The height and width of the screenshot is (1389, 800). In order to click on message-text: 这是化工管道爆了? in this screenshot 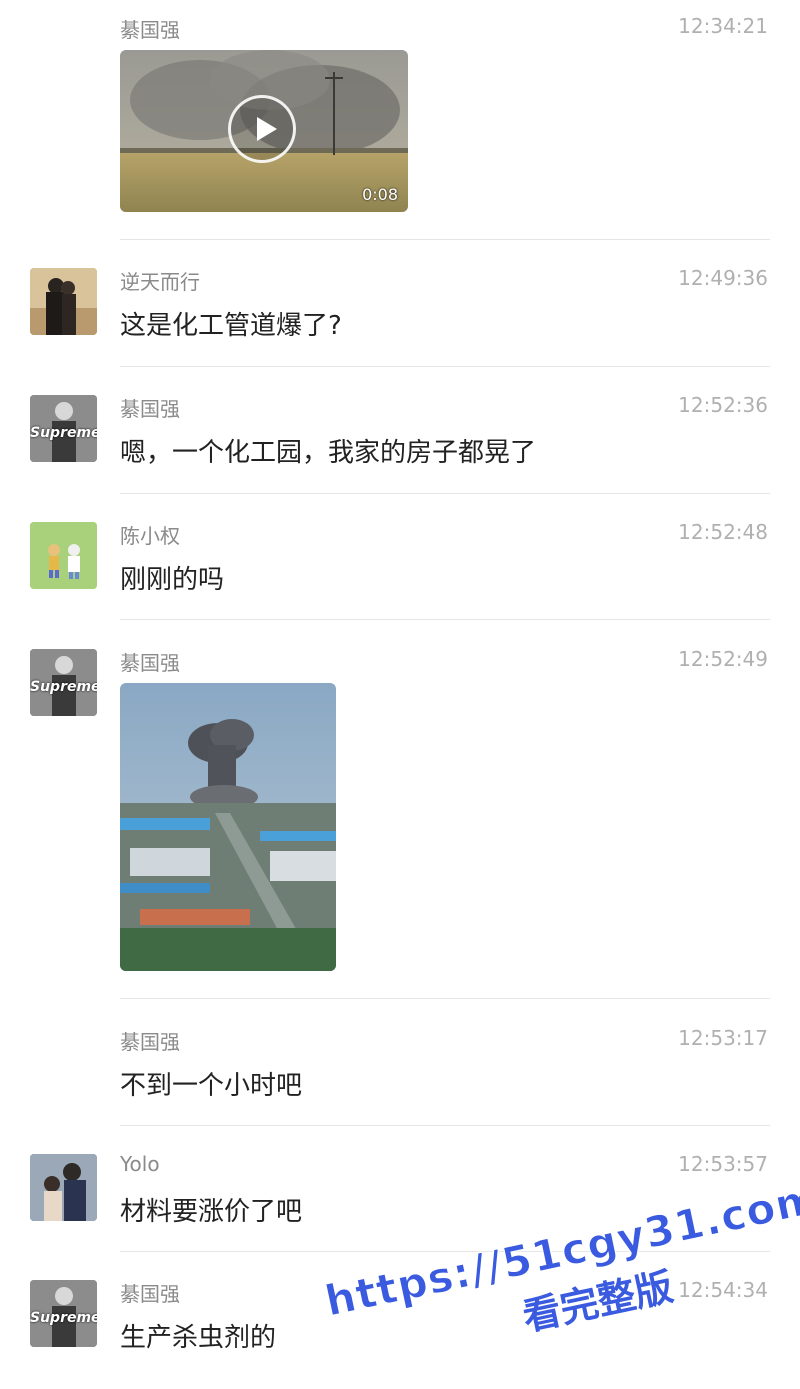, I will do `click(231, 326)`.